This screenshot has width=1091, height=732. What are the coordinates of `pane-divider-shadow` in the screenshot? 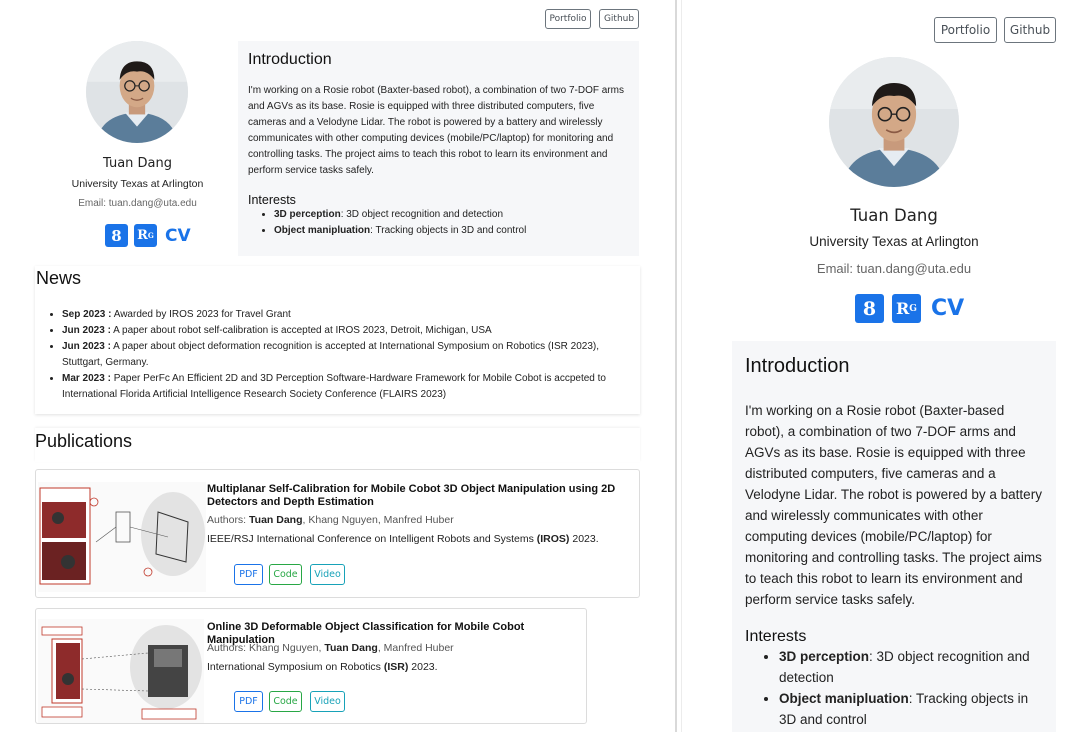 It's located at (681, 366).